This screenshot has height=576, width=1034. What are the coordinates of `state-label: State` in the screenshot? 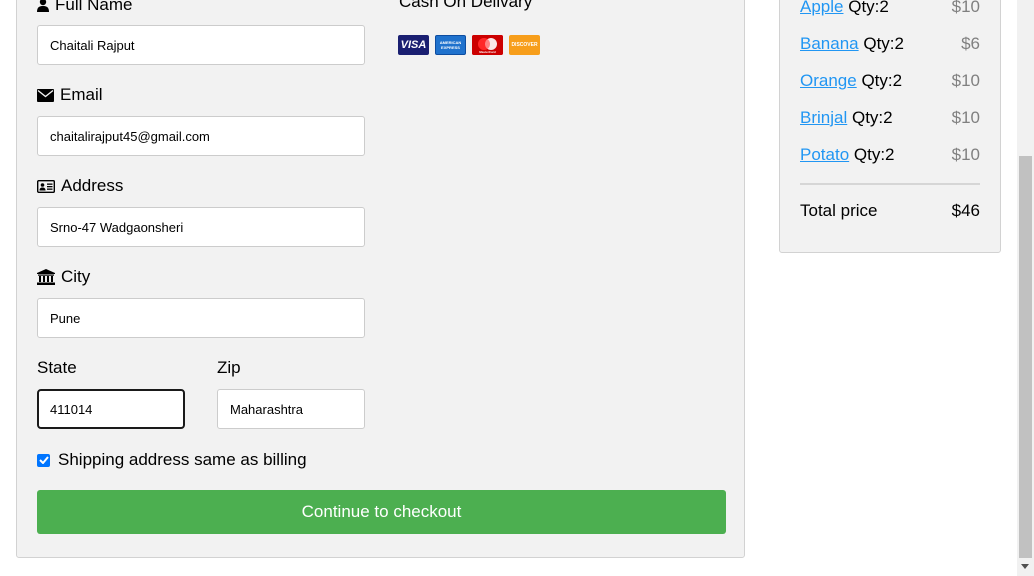 It's located at (57, 368).